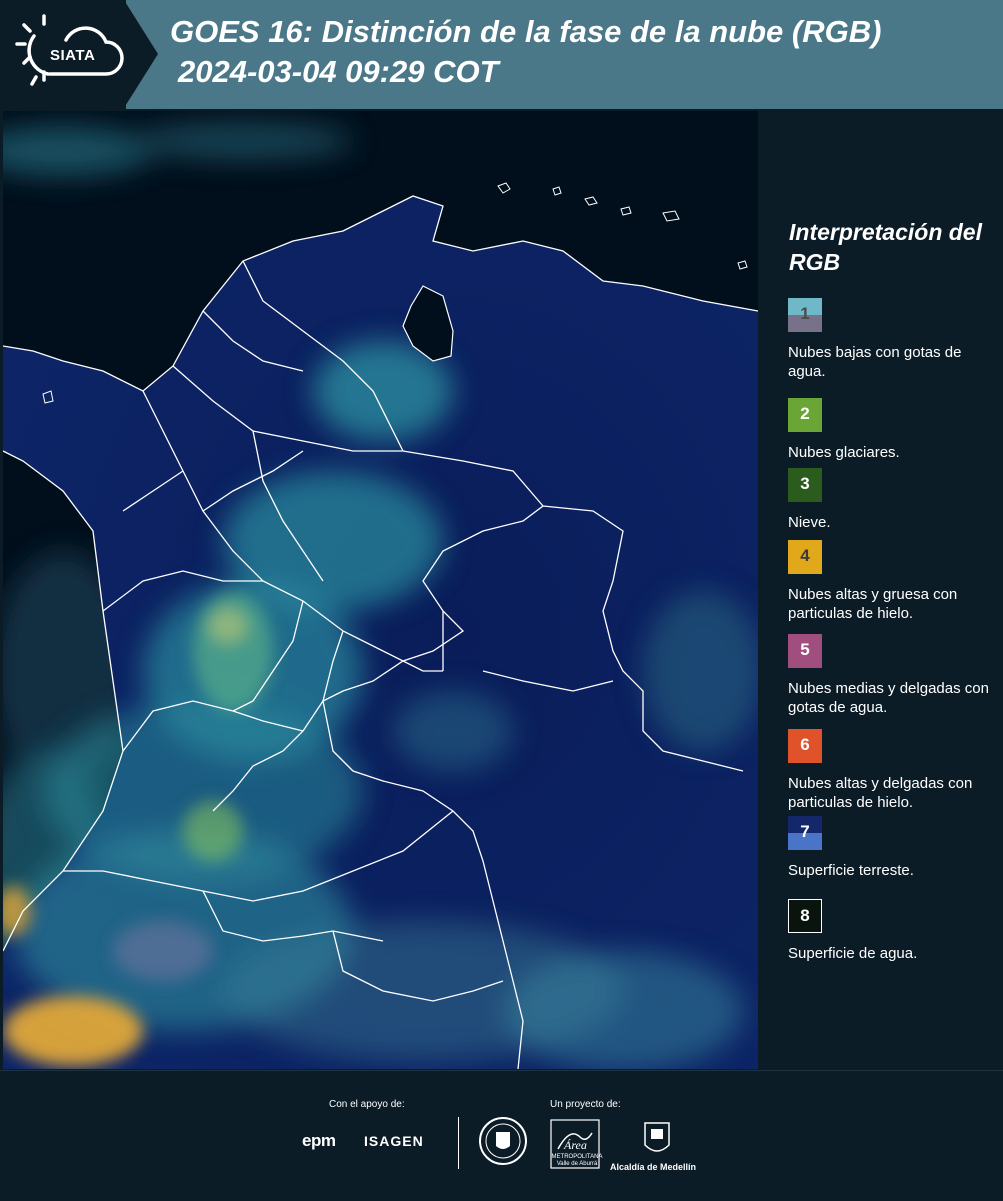 The height and width of the screenshot is (1201, 1003). Describe the element at coordinates (893, 500) in the screenshot. I see `legend-item: 3 Nieve.` at that location.